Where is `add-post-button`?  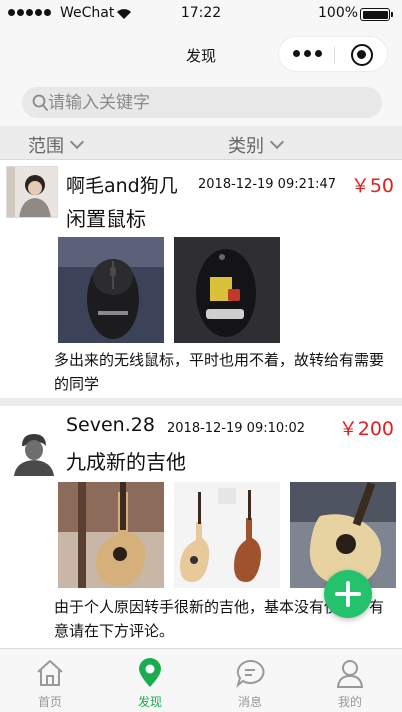 add-post-button is located at coordinates (348, 594).